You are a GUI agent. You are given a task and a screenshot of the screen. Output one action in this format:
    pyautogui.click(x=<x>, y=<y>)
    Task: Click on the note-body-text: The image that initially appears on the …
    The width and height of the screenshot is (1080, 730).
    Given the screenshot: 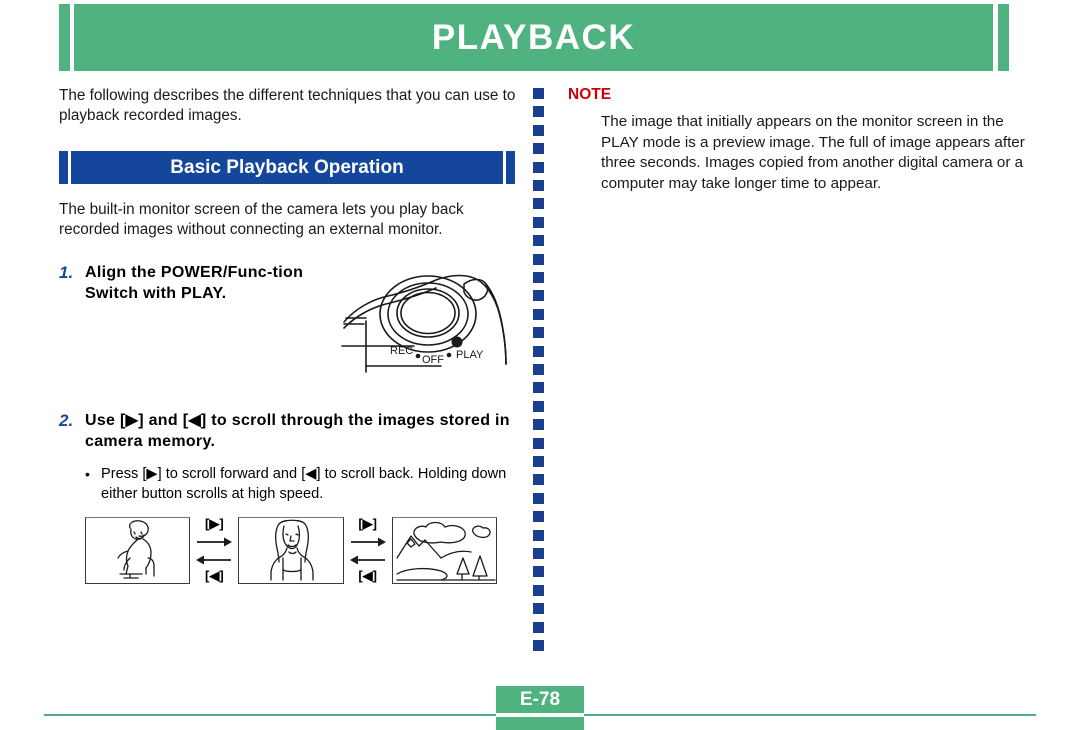 What is the action you would take?
    pyautogui.click(x=813, y=152)
    